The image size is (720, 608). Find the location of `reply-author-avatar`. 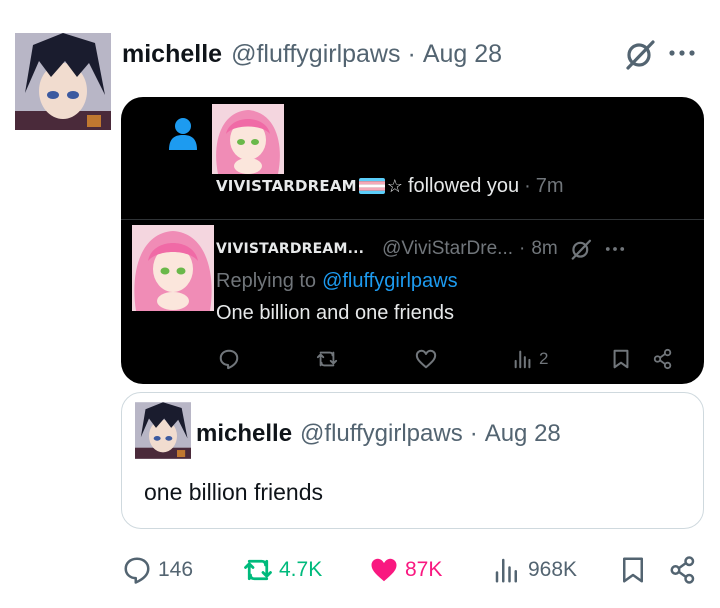

reply-author-avatar is located at coordinates (173, 268).